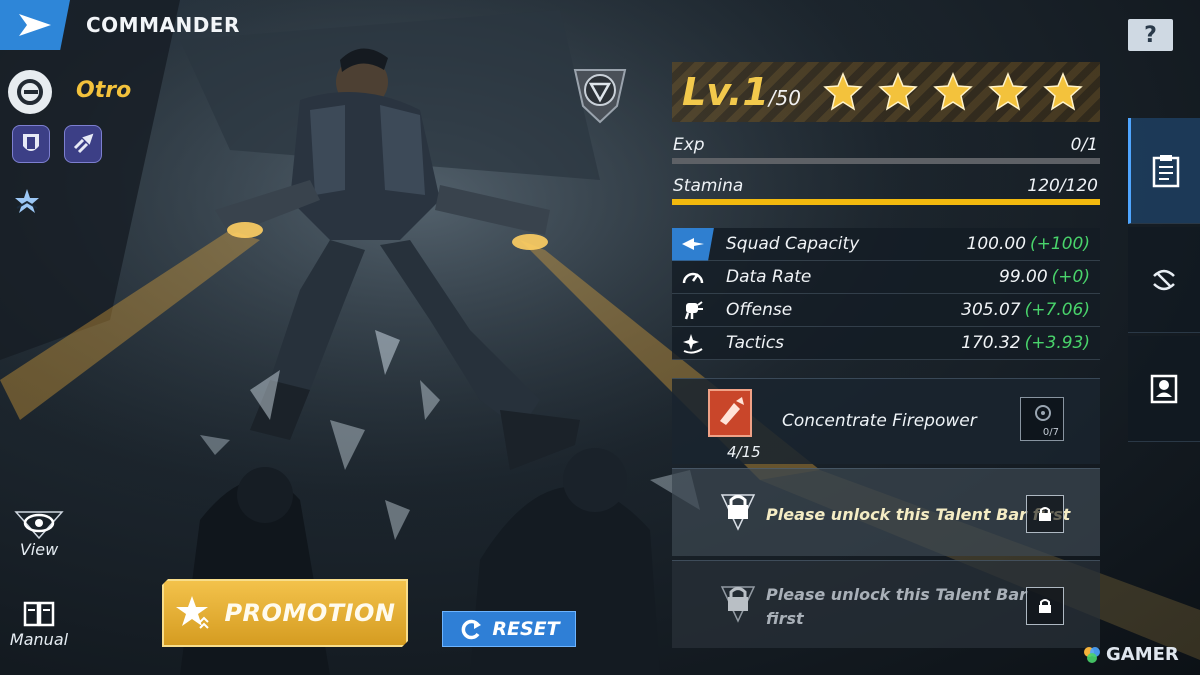  What do you see at coordinates (708, 186) in the screenshot?
I see `stamina-label: Stamina` at bounding box center [708, 186].